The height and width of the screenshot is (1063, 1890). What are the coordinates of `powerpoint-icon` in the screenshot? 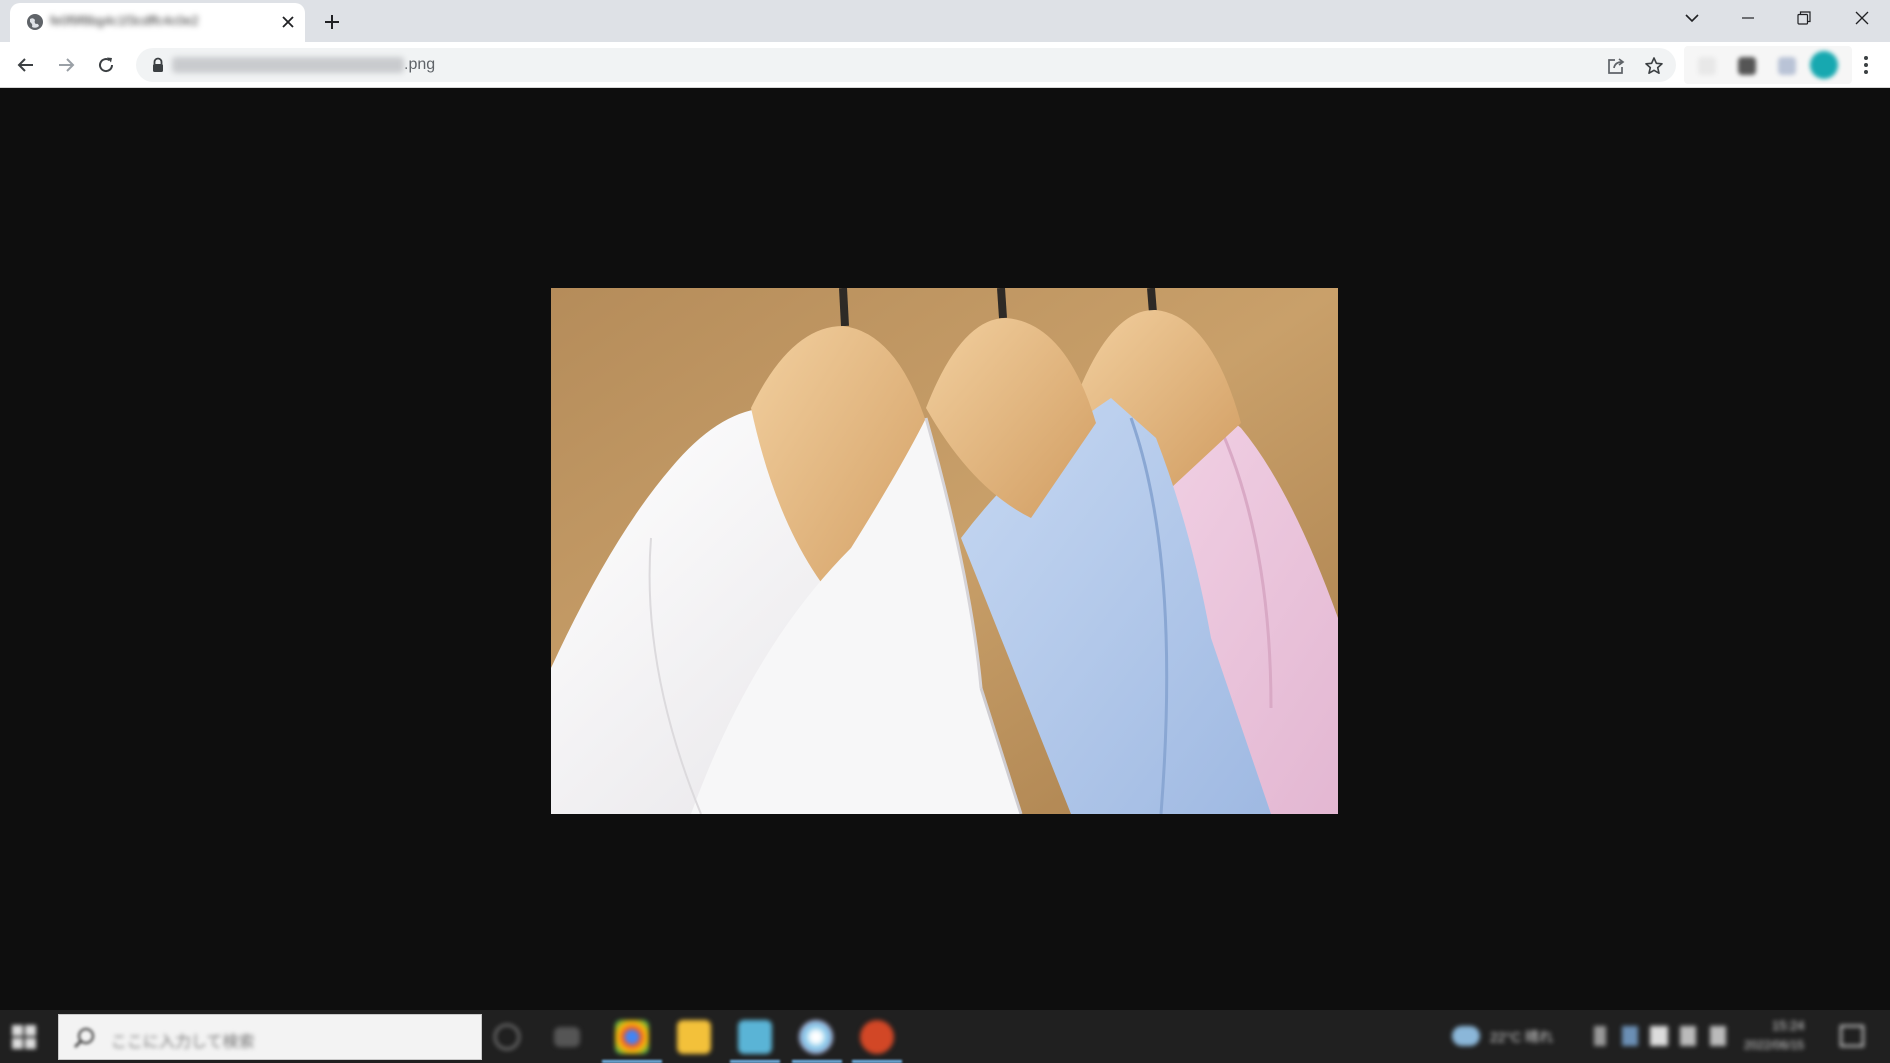 It's located at (877, 1037).